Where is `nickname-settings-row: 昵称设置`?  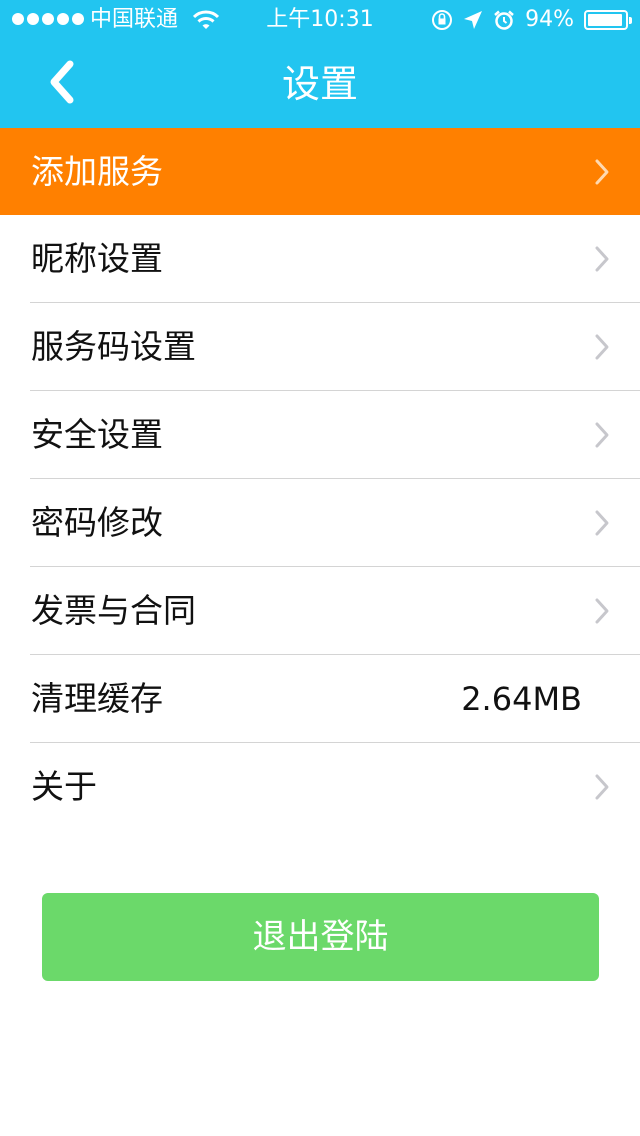 nickname-settings-row: 昵称设置 is located at coordinates (320, 259).